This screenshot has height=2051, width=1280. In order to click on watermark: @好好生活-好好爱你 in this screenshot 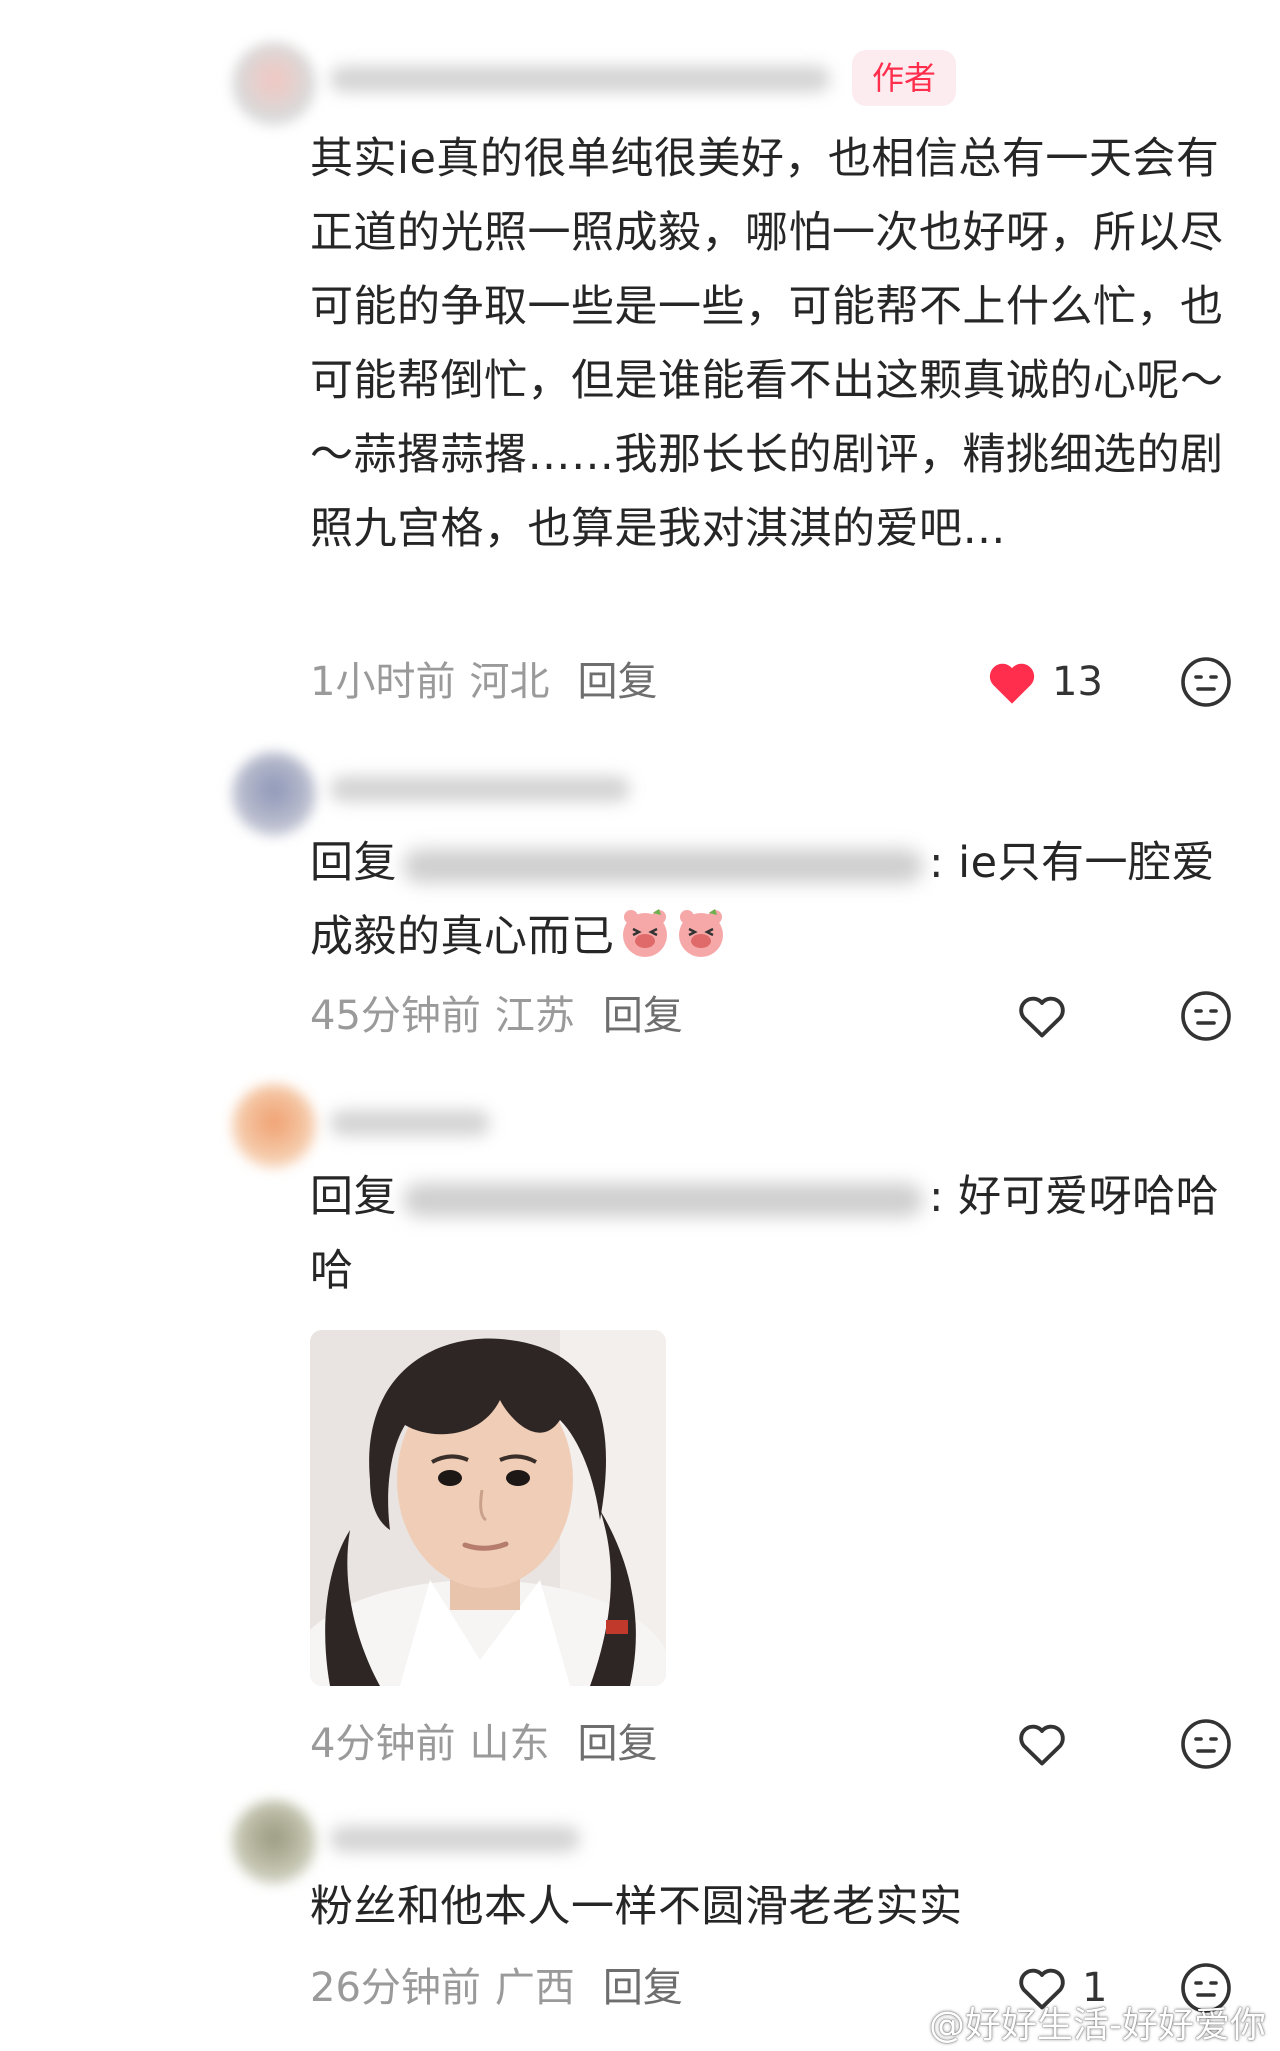, I will do `click(1072, 2022)`.